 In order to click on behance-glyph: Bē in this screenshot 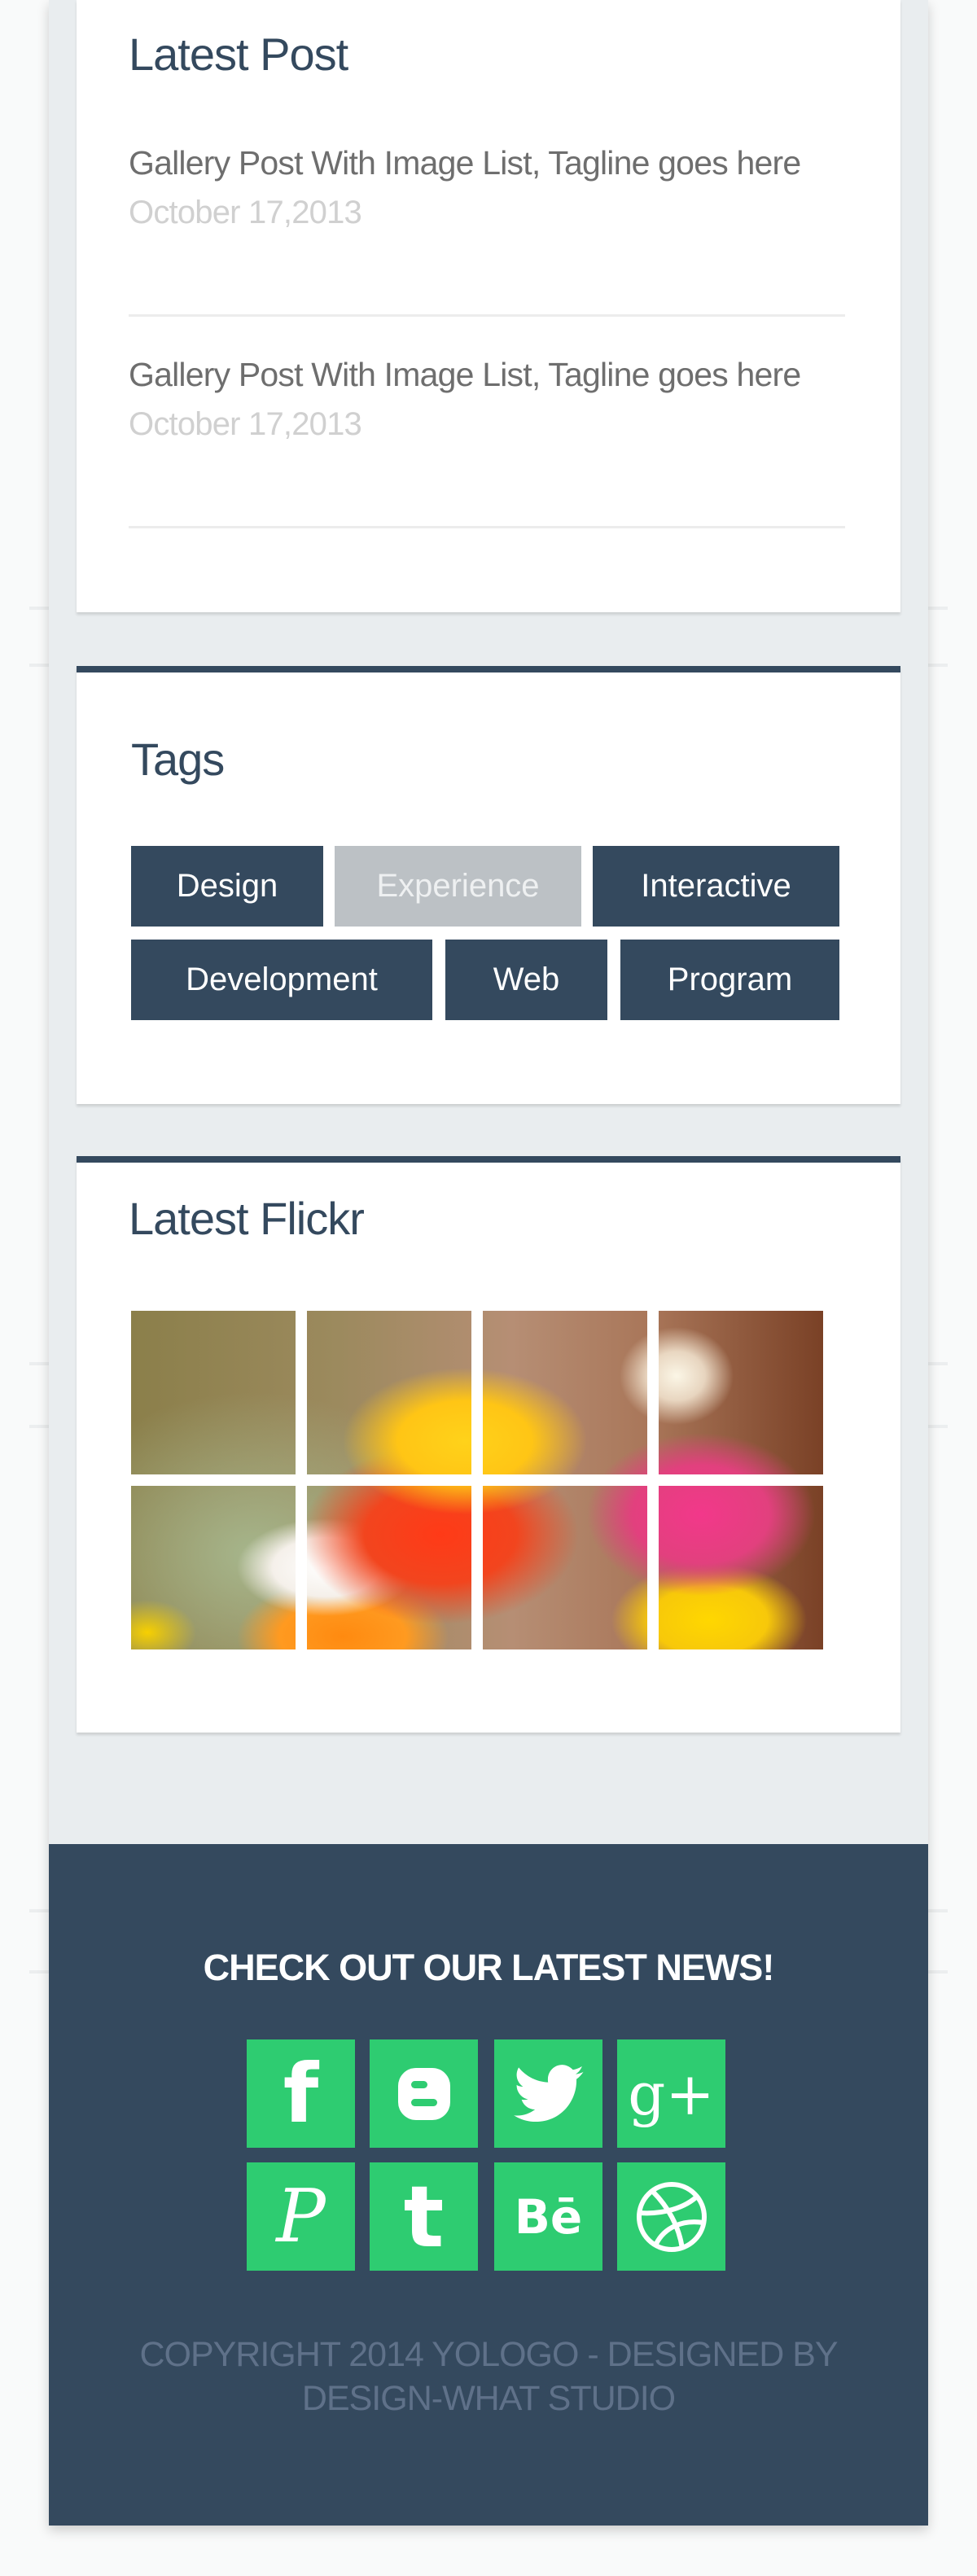, I will do `click(548, 2216)`.